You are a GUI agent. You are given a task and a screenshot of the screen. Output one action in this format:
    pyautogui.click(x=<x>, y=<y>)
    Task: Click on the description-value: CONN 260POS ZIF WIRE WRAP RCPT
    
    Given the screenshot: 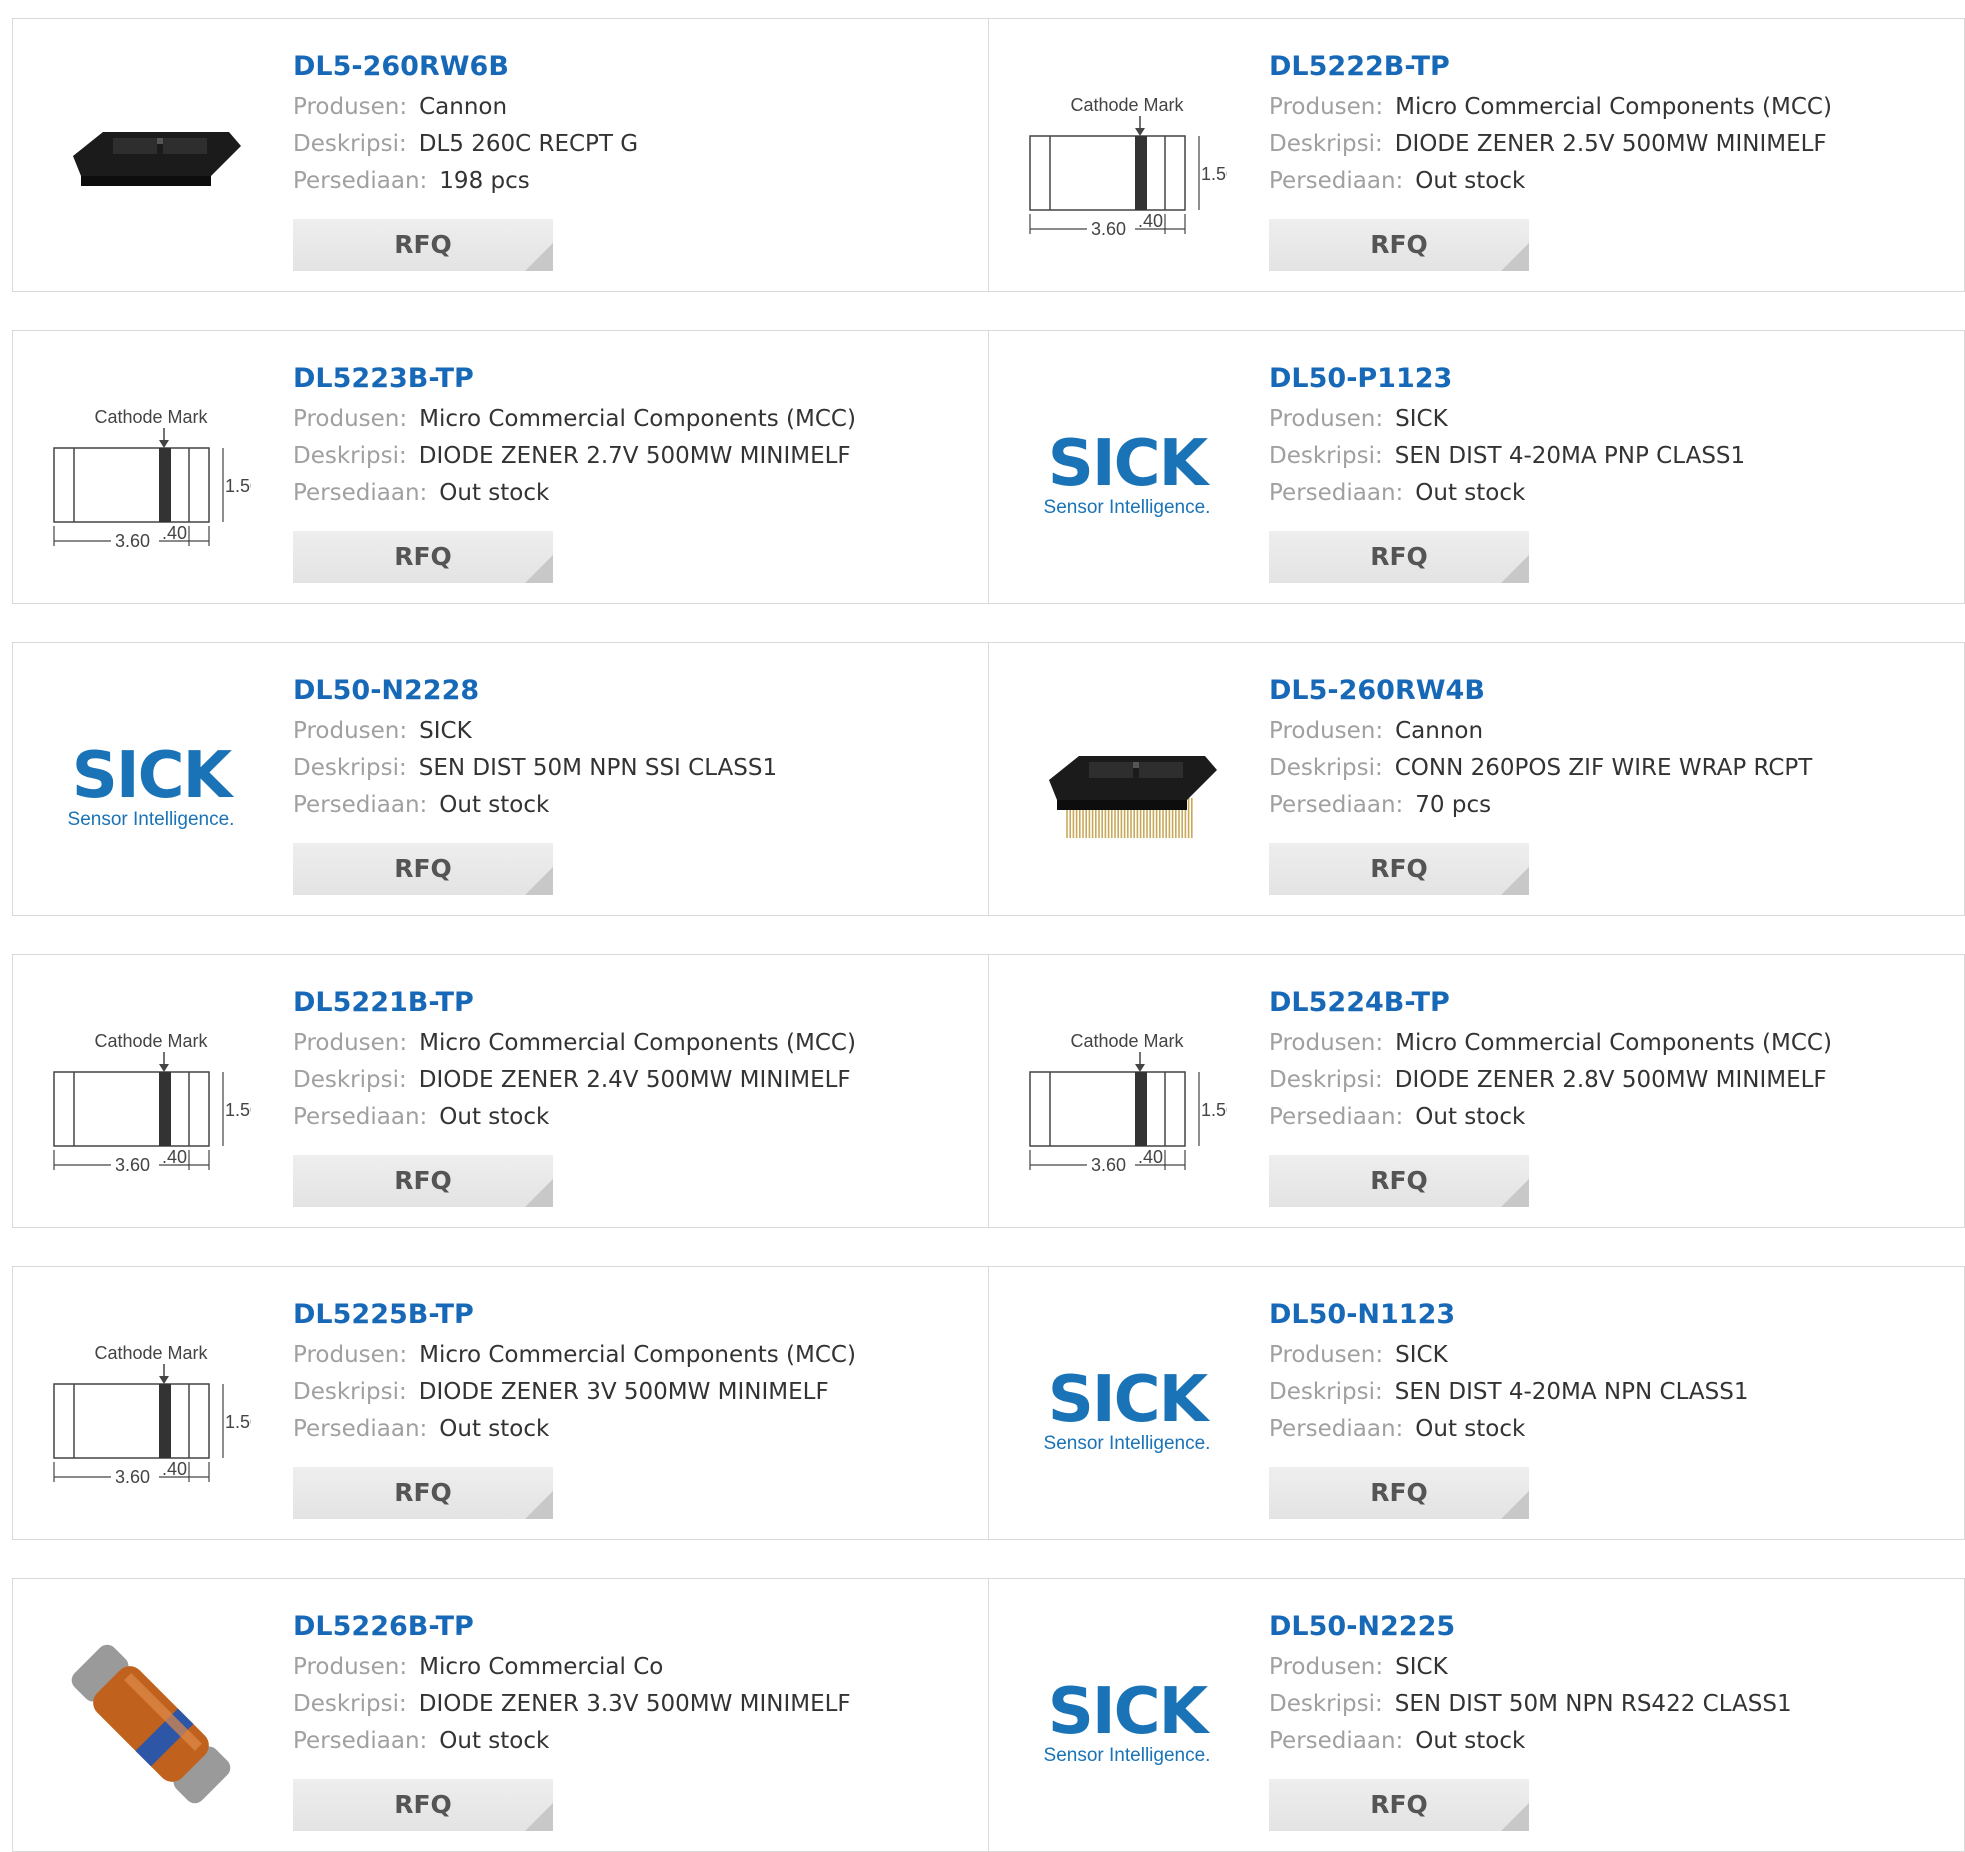 What is the action you would take?
    pyautogui.click(x=1603, y=768)
    